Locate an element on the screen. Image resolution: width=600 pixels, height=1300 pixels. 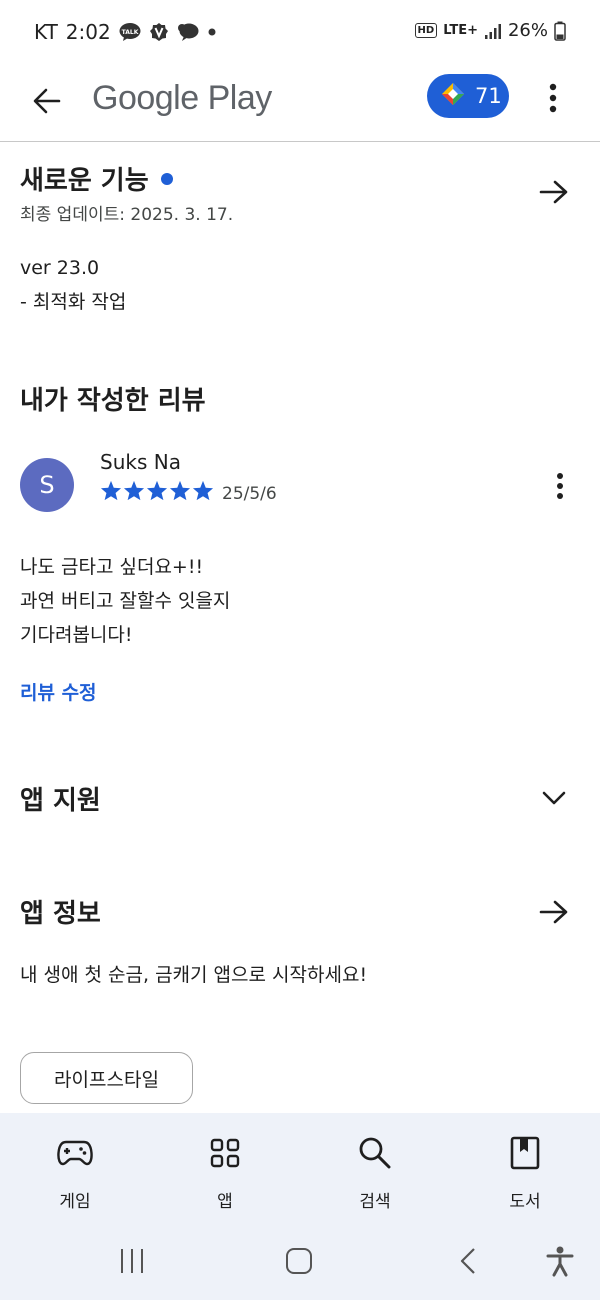
reviewer-name: Suks Na is located at coordinates (140, 462).